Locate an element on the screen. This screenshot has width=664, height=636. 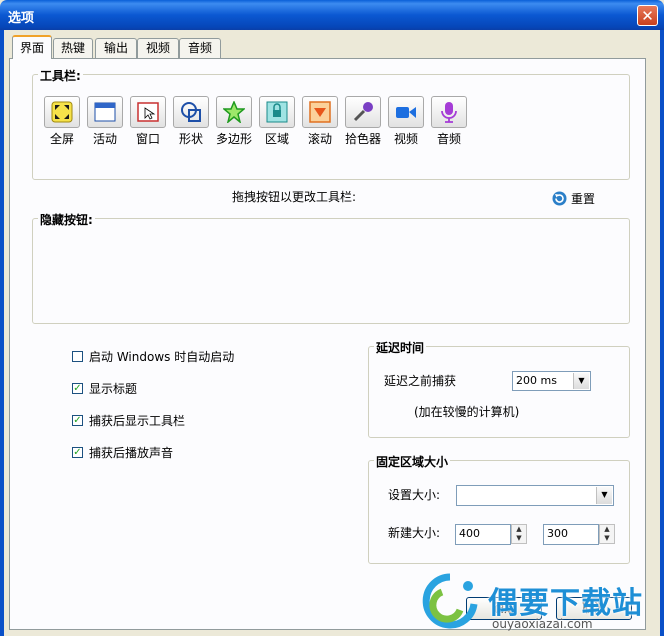
toolbar-button-color-picker: 拾色器 is located at coordinates (363, 121).